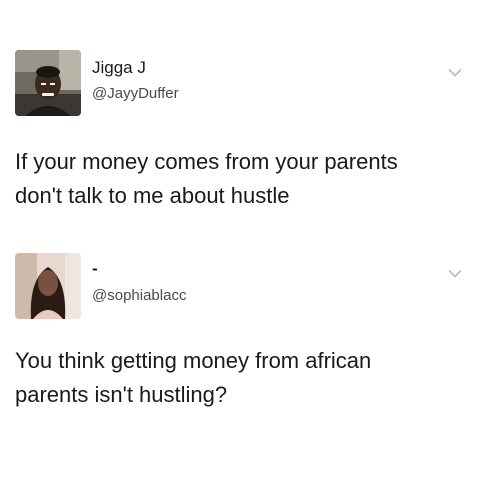 The image size is (480, 480). Describe the element at coordinates (95, 269) in the screenshot. I see `display-name: -` at that location.